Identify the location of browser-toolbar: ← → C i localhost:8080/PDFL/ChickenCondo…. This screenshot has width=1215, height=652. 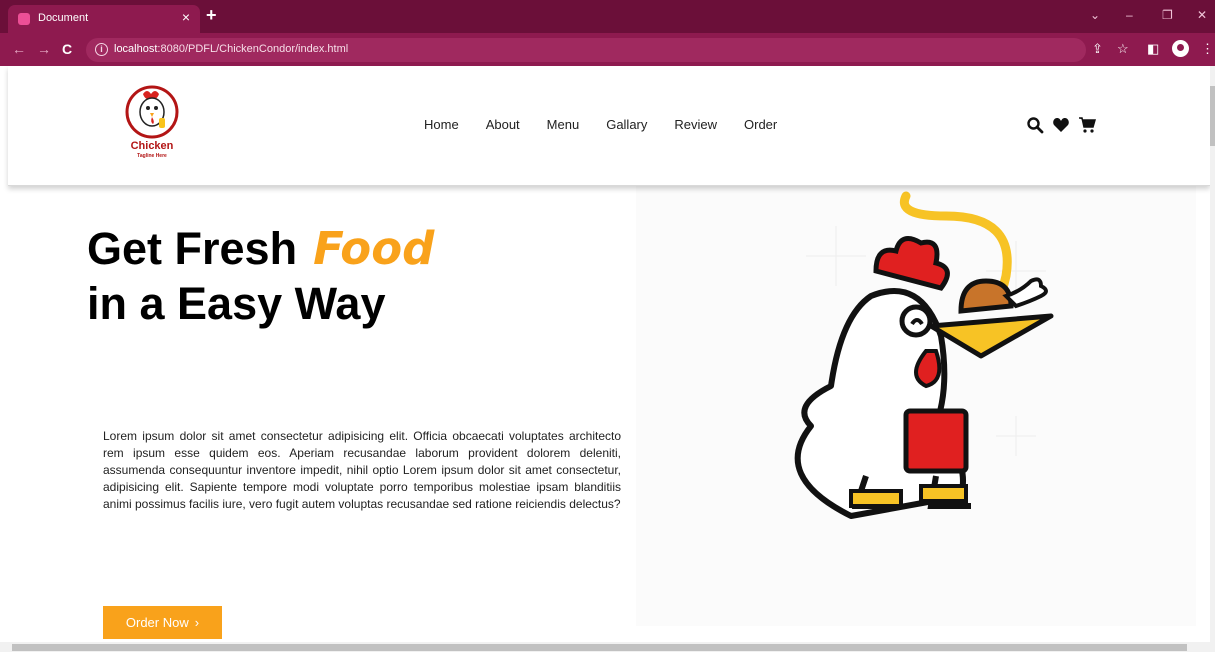
(607, 49).